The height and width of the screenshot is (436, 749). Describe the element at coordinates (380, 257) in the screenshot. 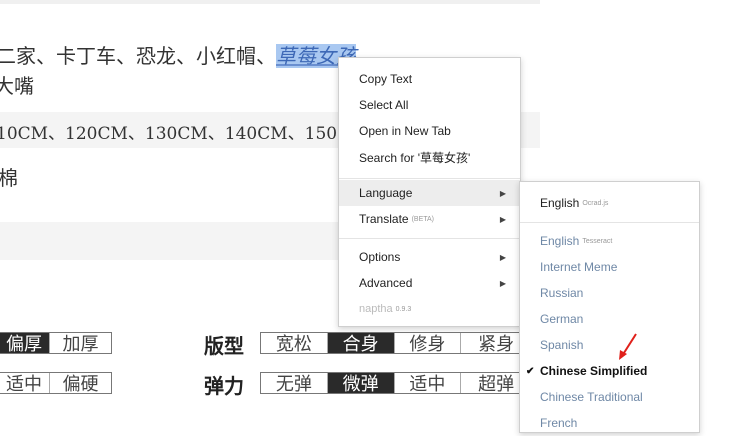

I see `options-label: Options` at that location.